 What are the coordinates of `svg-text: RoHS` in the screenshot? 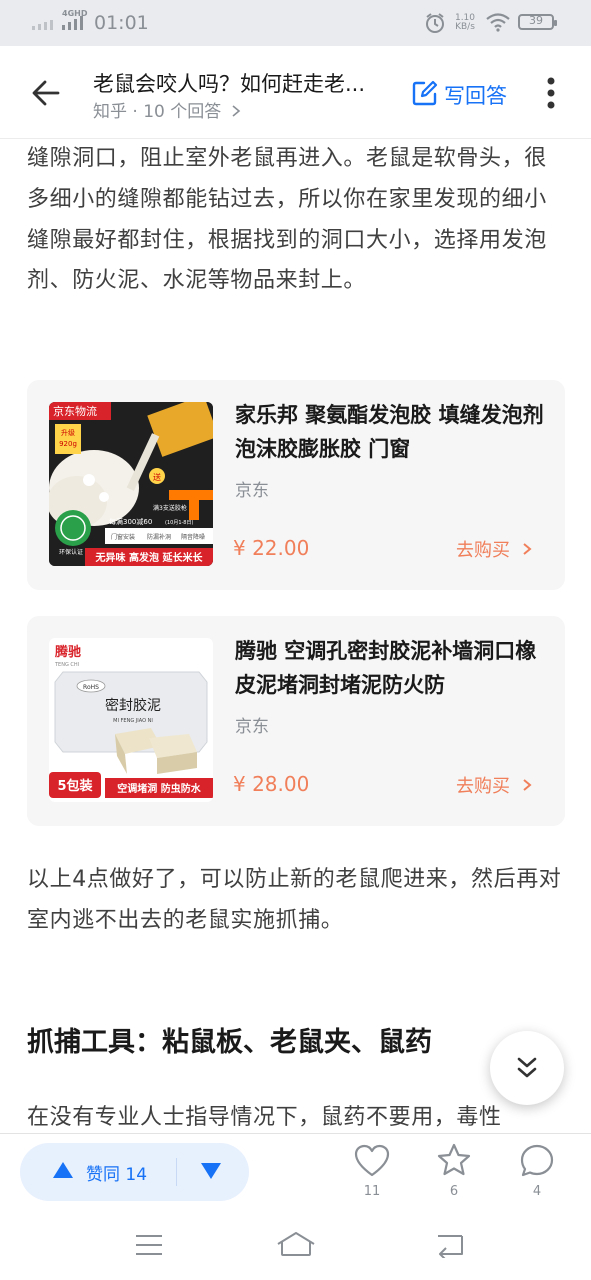 It's located at (91, 687).